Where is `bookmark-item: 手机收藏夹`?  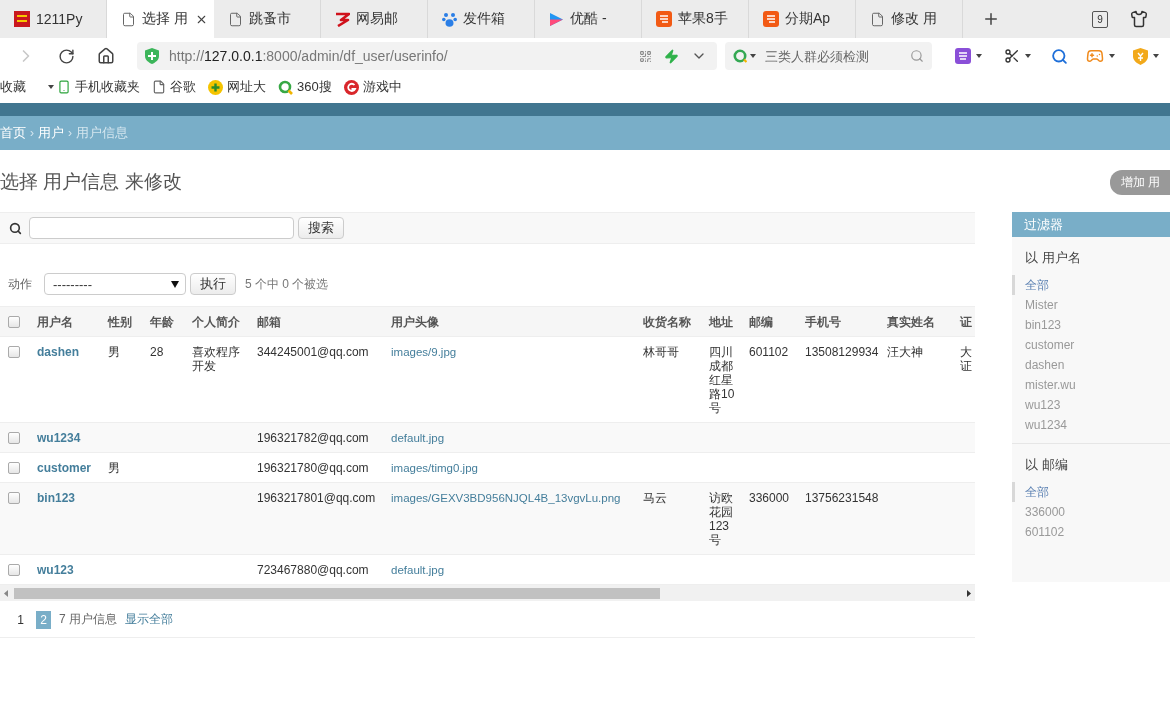 bookmark-item: 手机收藏夹 is located at coordinates (98, 87).